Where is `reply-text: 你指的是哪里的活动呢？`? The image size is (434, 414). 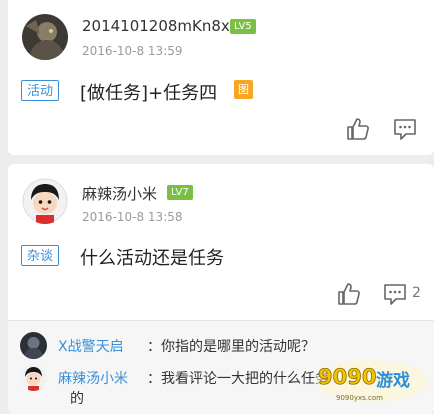
reply-text: 你指的是哪里的活动呢？ is located at coordinates (238, 347).